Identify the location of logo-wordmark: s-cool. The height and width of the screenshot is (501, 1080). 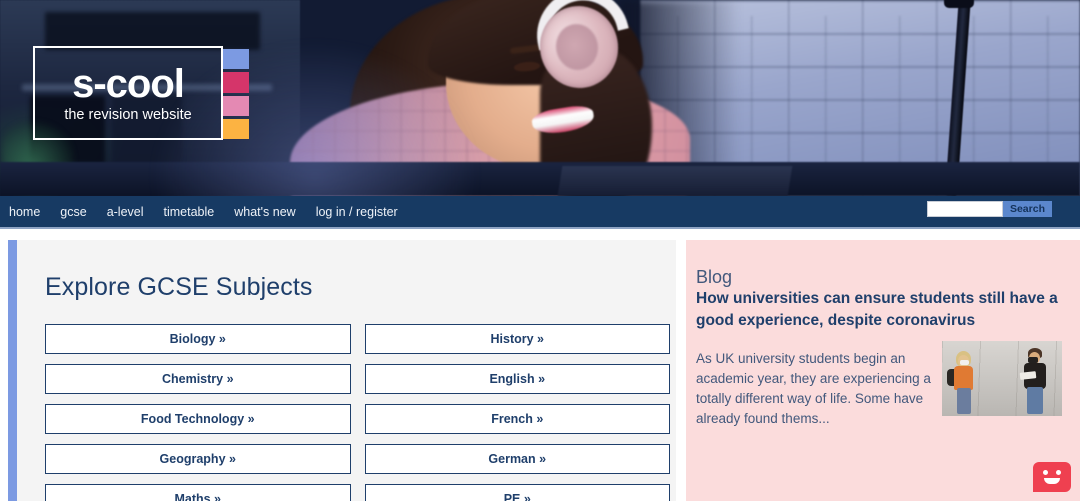
(128, 83).